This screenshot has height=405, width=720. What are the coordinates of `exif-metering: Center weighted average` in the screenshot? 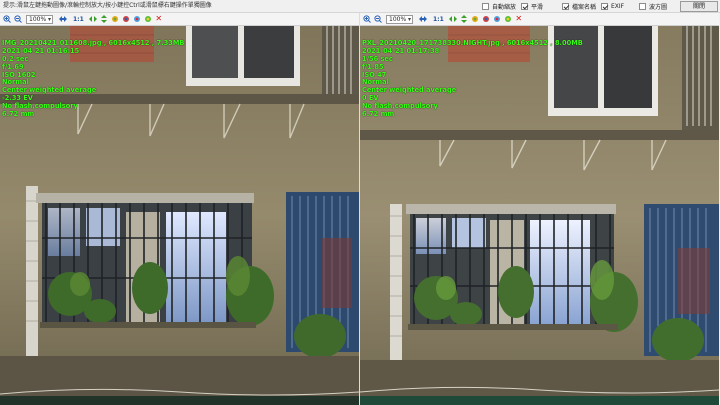 It's located at (409, 90).